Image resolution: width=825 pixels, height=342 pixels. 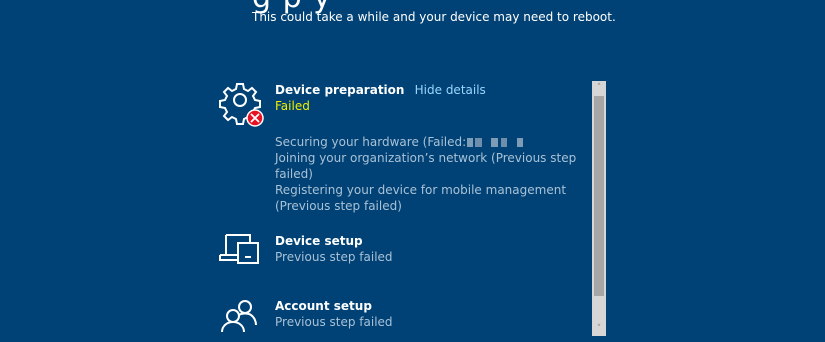 What do you see at coordinates (323, 306) in the screenshot?
I see `step-title: Account setup` at bounding box center [323, 306].